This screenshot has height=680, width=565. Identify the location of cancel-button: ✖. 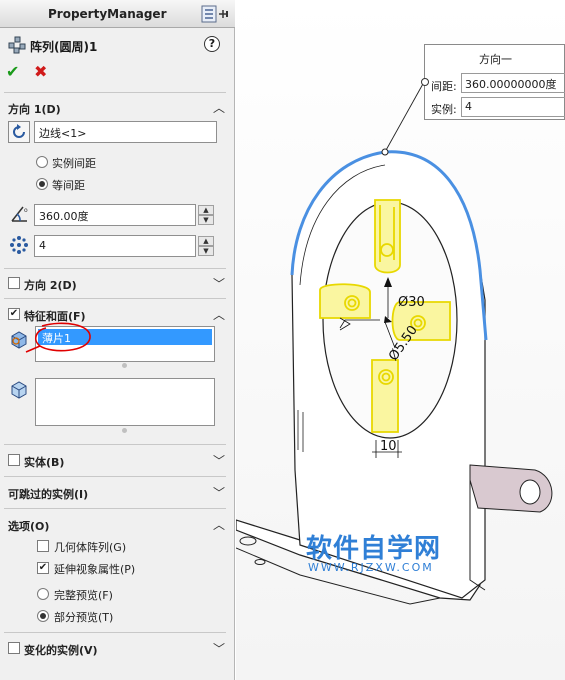
(40, 71).